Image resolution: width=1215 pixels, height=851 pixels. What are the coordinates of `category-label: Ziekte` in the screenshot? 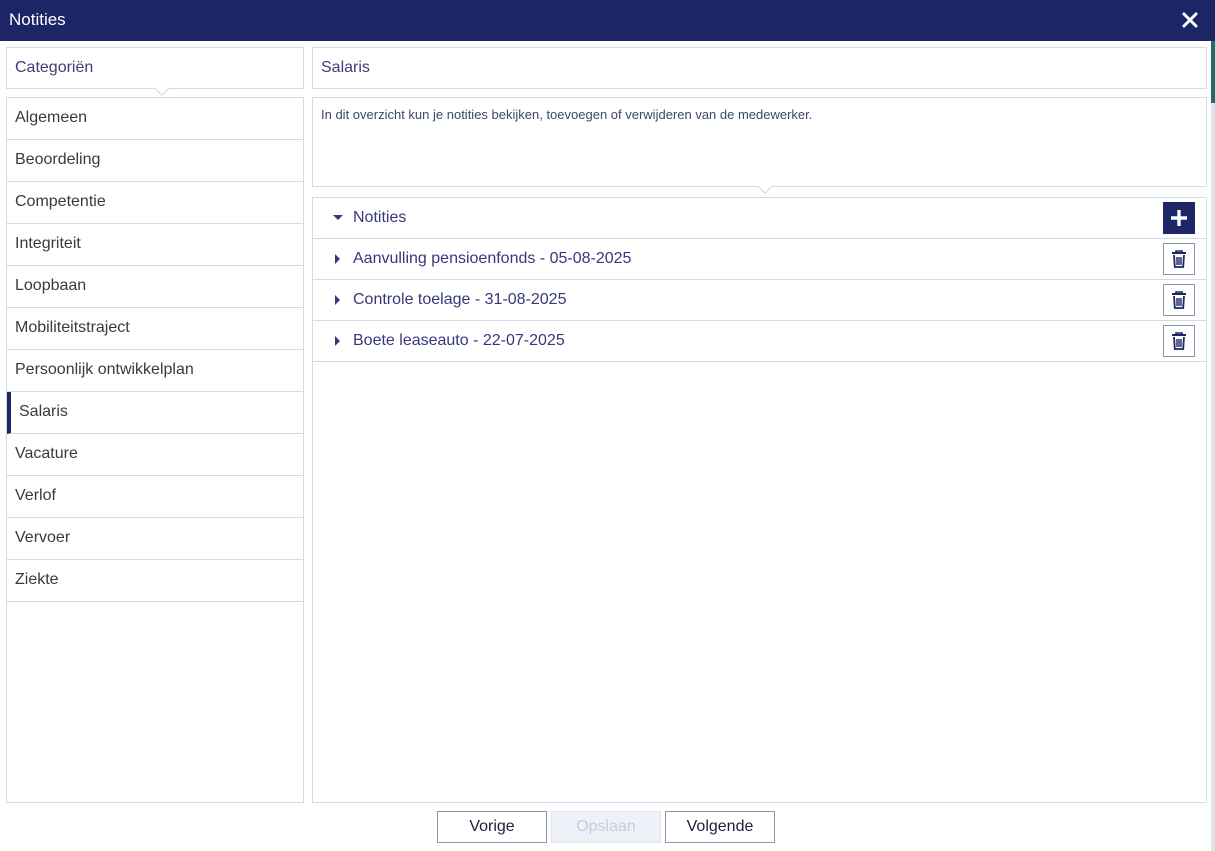 It's located at (37, 579).